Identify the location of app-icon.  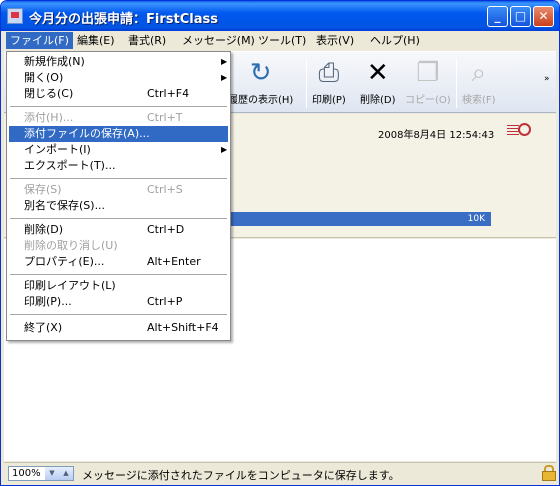
(15, 16).